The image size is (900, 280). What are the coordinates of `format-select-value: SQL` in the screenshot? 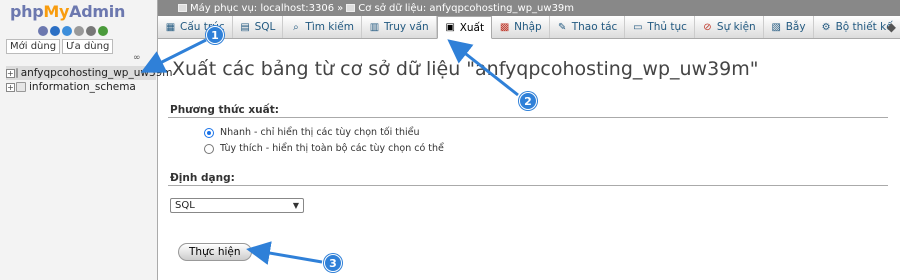 It's located at (185, 205).